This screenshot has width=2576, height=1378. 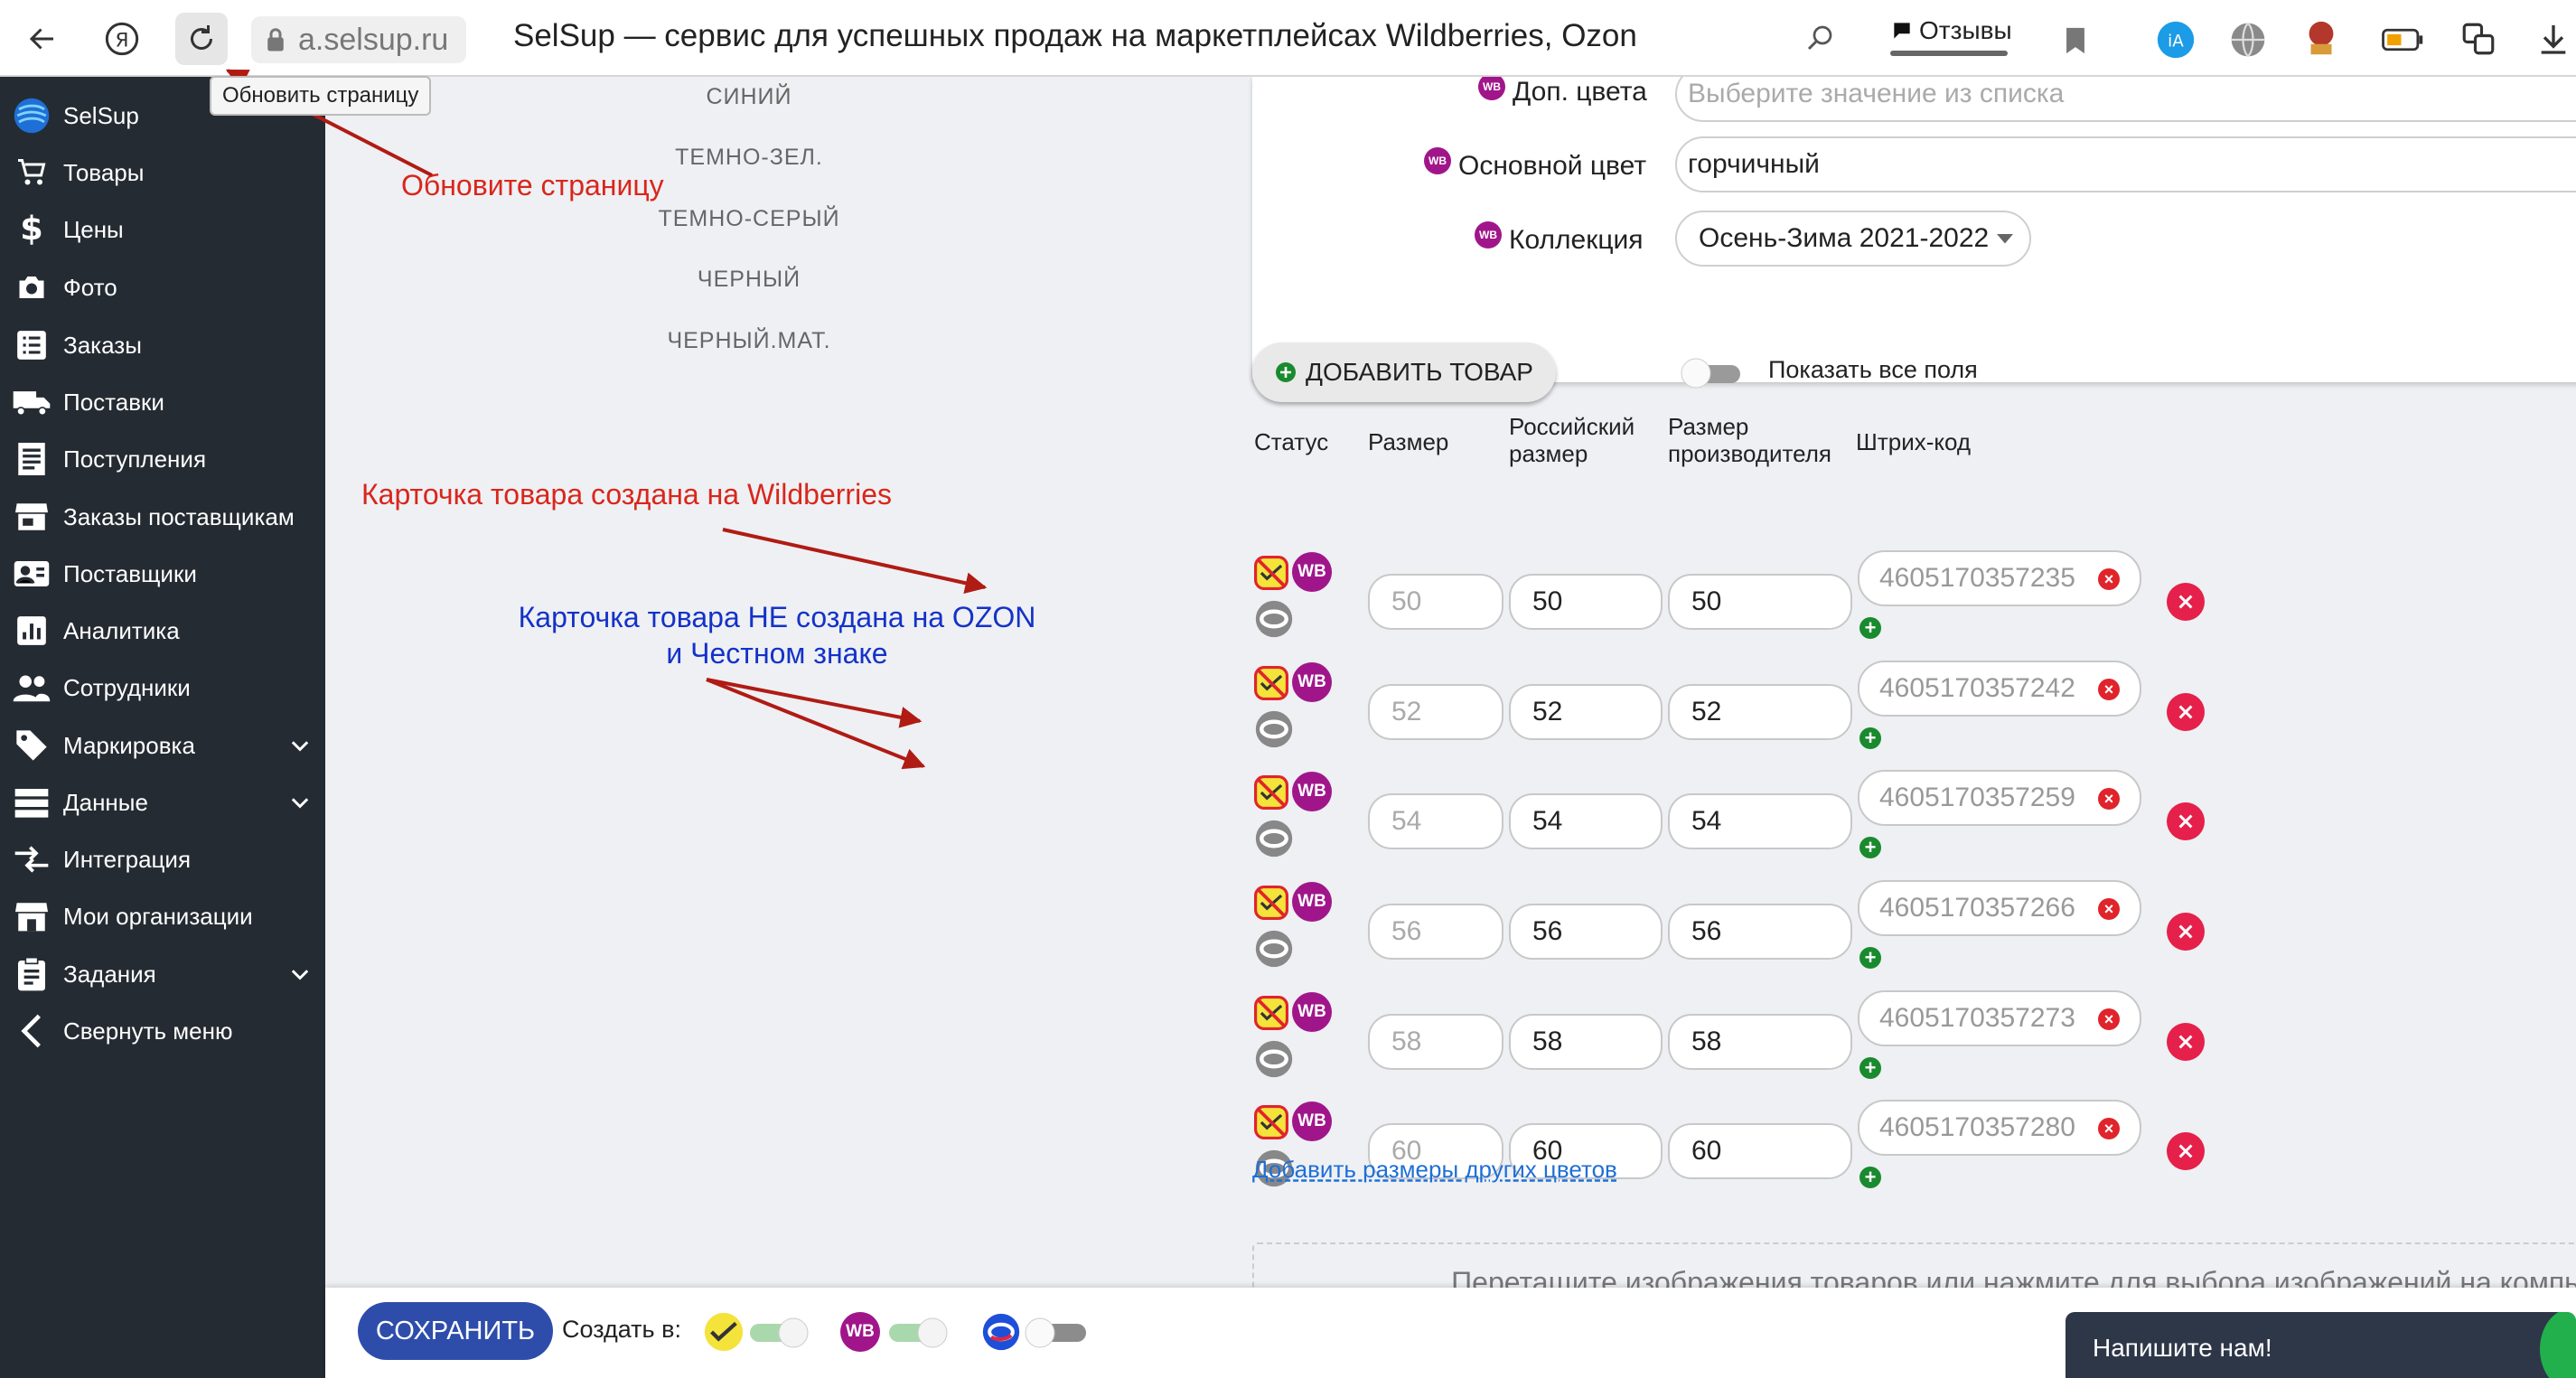 I want to click on ru-size-input: 54, so click(x=1586, y=821).